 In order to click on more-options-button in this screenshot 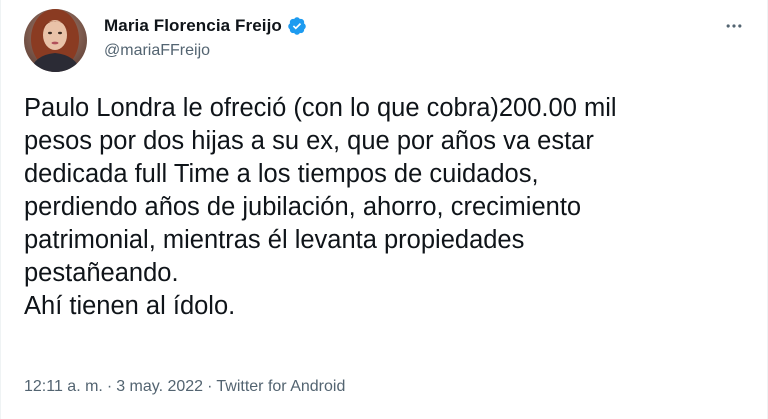, I will do `click(734, 26)`.